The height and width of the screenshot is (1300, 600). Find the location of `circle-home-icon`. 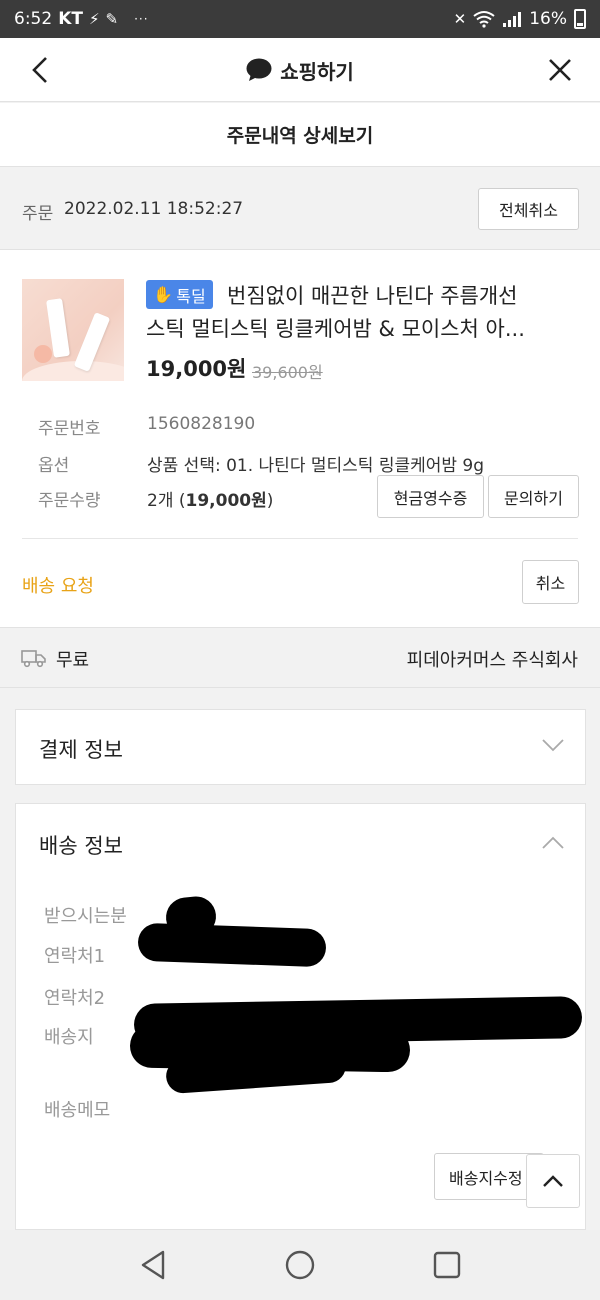

circle-home-icon is located at coordinates (300, 1265).